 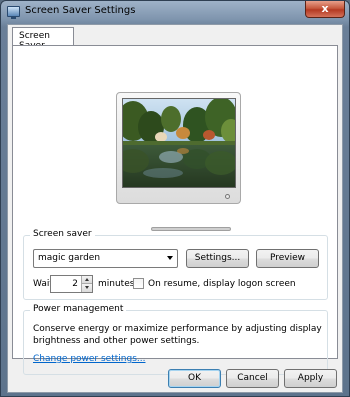 What do you see at coordinates (310, 378) in the screenshot?
I see `apply-button: Apply` at bounding box center [310, 378].